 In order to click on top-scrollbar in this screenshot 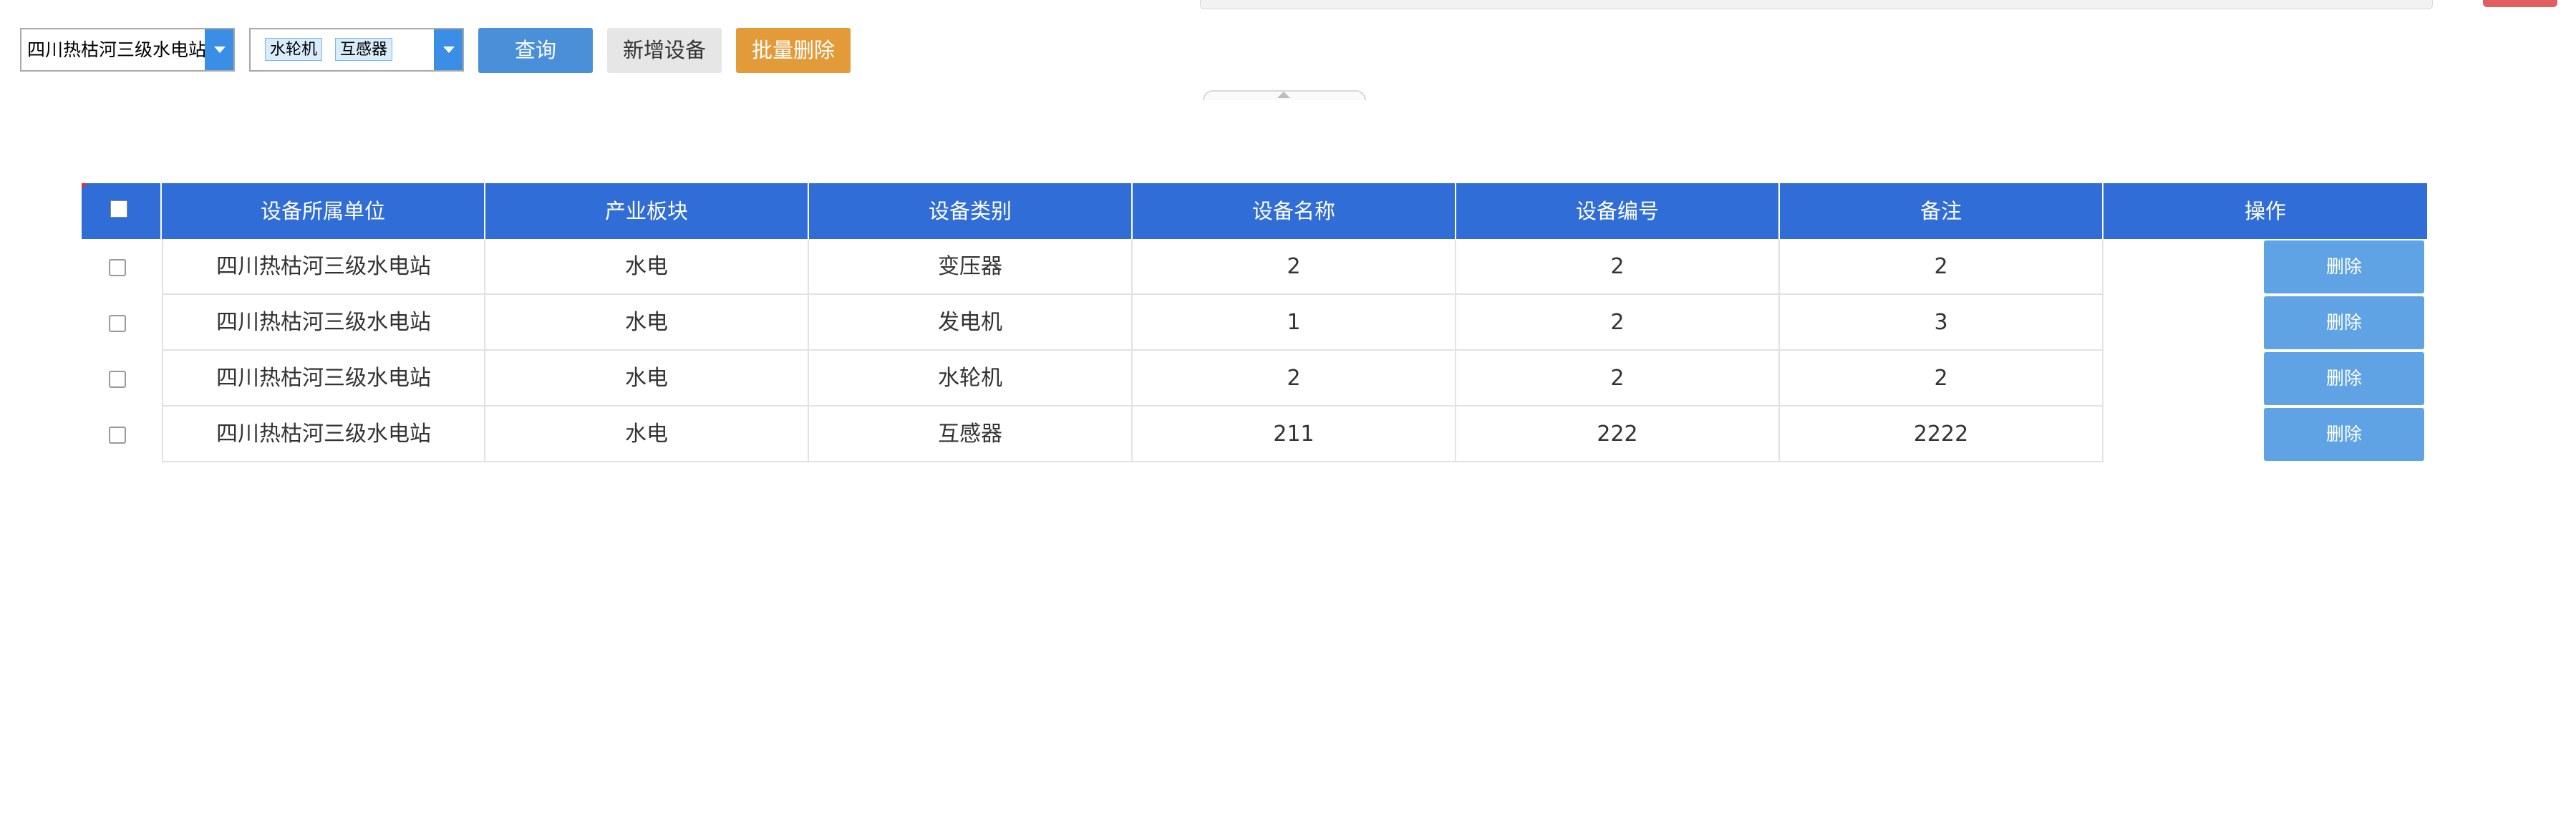, I will do `click(1288, 5)`.